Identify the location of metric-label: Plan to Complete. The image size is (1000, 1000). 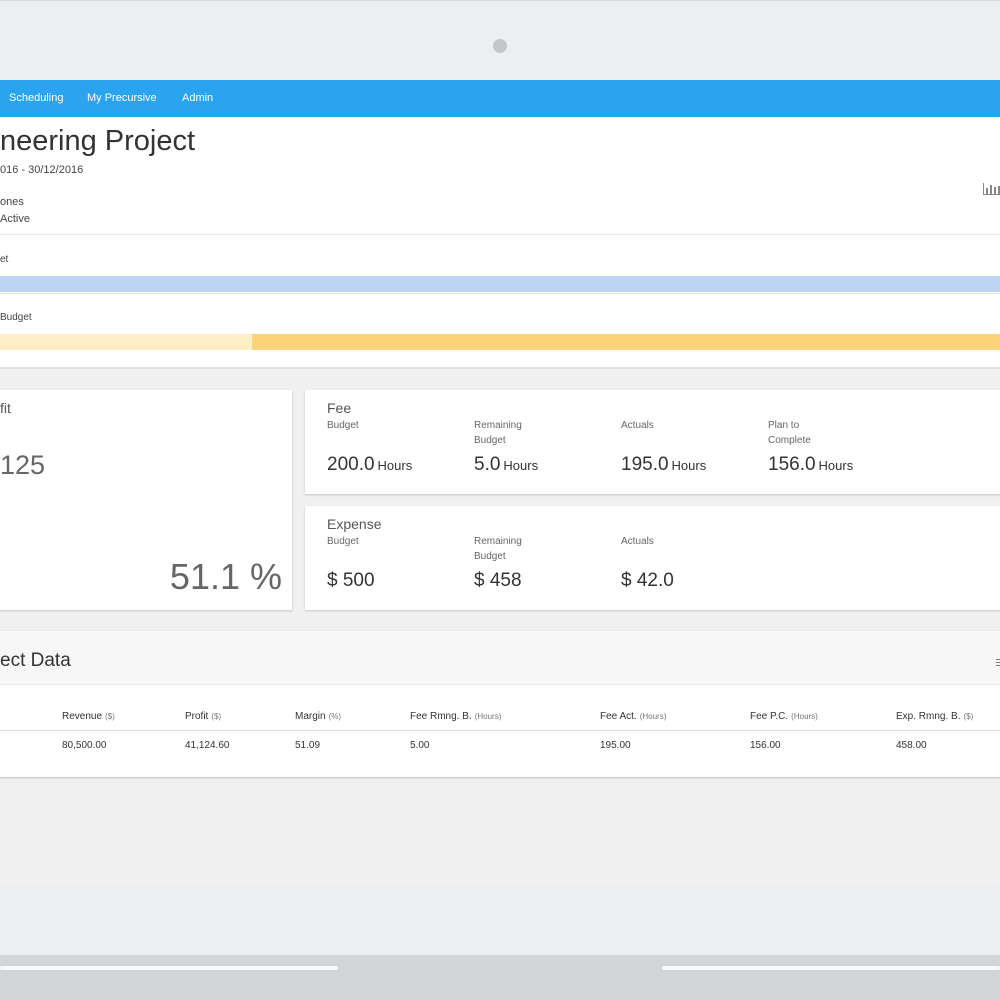
(789, 433).